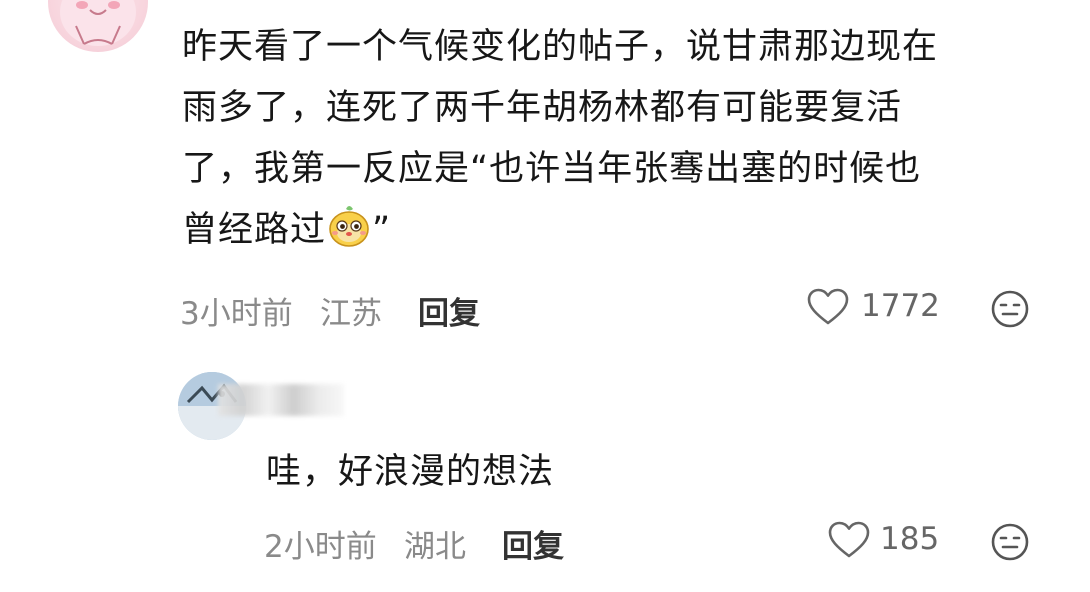  I want to click on cartoon-avatar-icon, so click(98, 23).